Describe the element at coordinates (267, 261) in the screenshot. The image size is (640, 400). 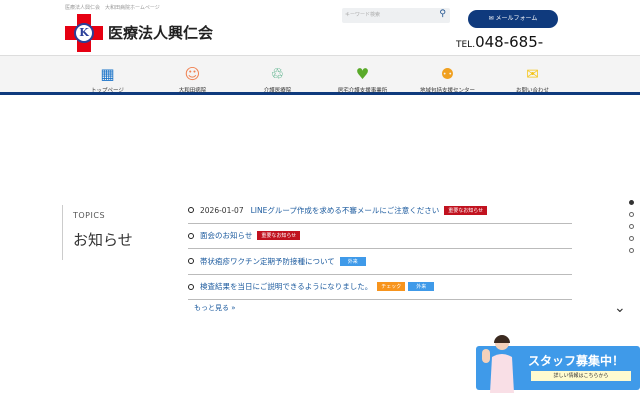
I see `news-title: 帯状疱疹ワクチン定期予防接種について` at that location.